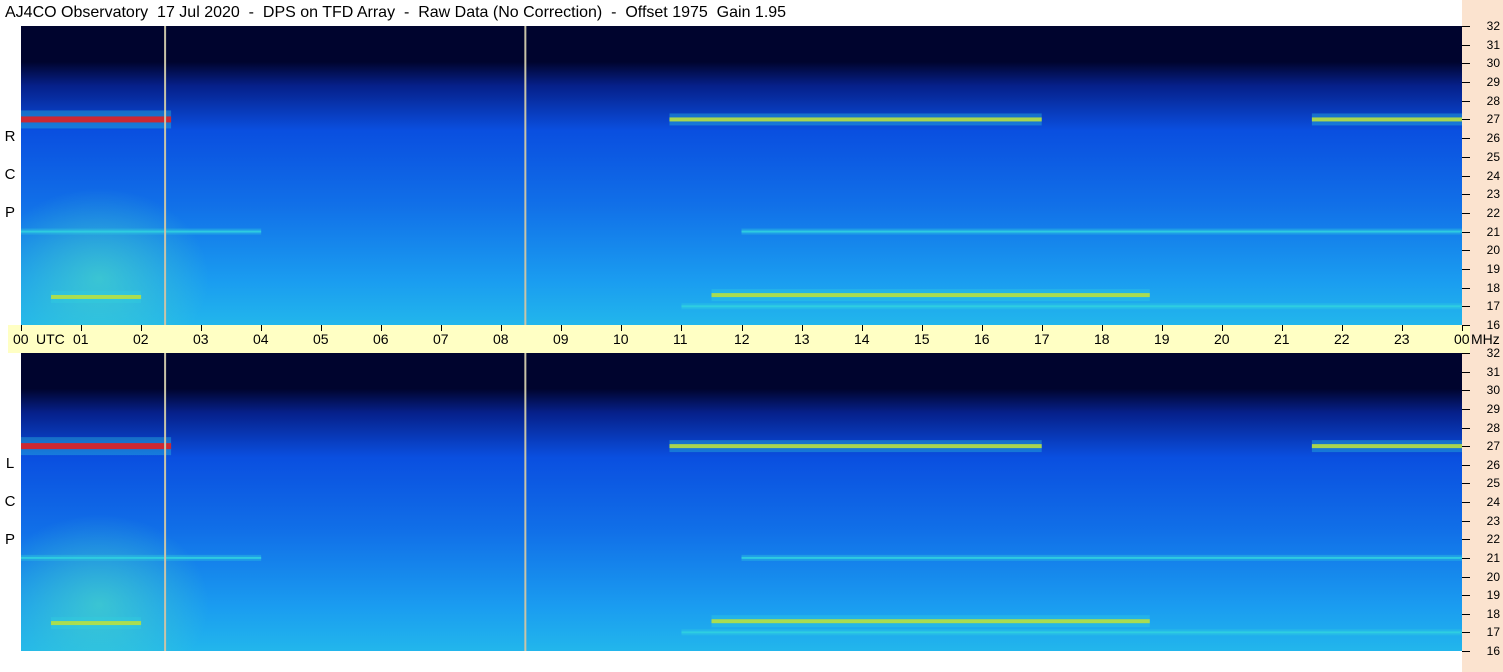 This screenshot has height=672, width=1503. Describe the element at coordinates (1102, 339) in the screenshot. I see `time-tick-label: 18` at that location.